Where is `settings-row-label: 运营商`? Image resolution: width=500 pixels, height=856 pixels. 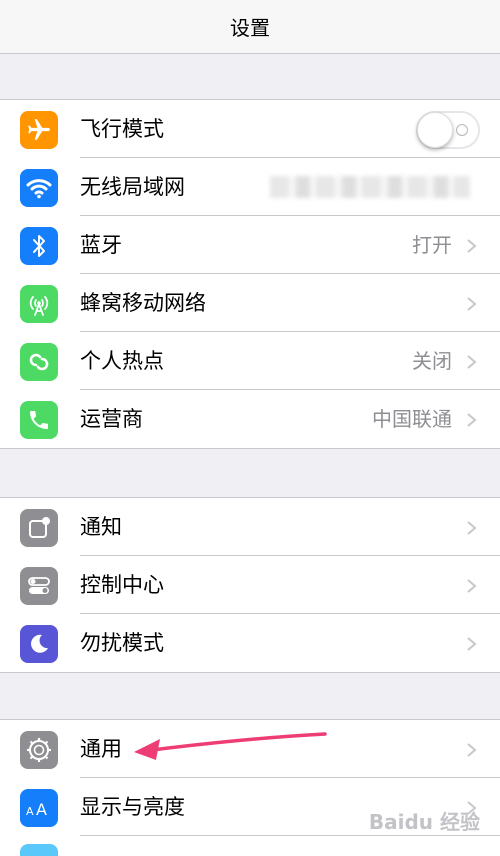 settings-row-label: 运营商 is located at coordinates (111, 419).